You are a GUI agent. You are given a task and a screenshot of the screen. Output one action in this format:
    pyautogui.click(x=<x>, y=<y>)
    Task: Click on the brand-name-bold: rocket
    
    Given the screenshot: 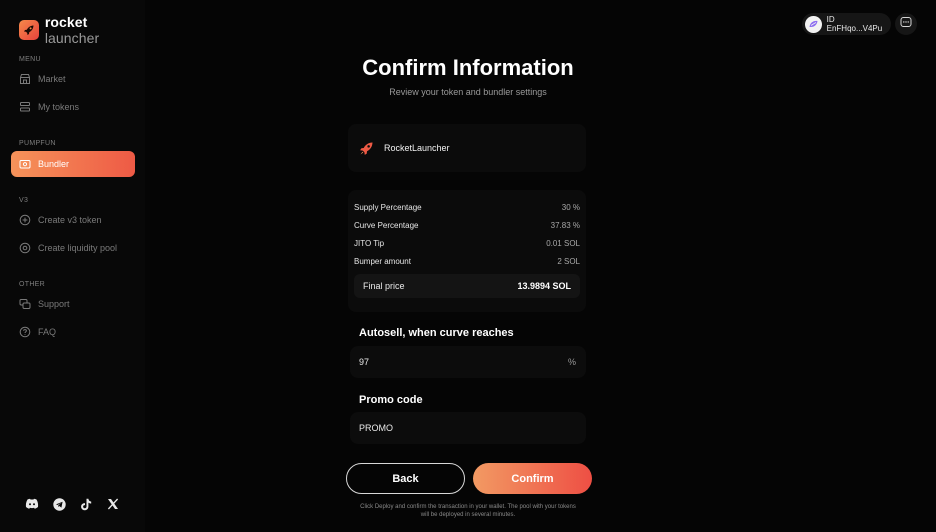 What is the action you would take?
    pyautogui.click(x=66, y=22)
    